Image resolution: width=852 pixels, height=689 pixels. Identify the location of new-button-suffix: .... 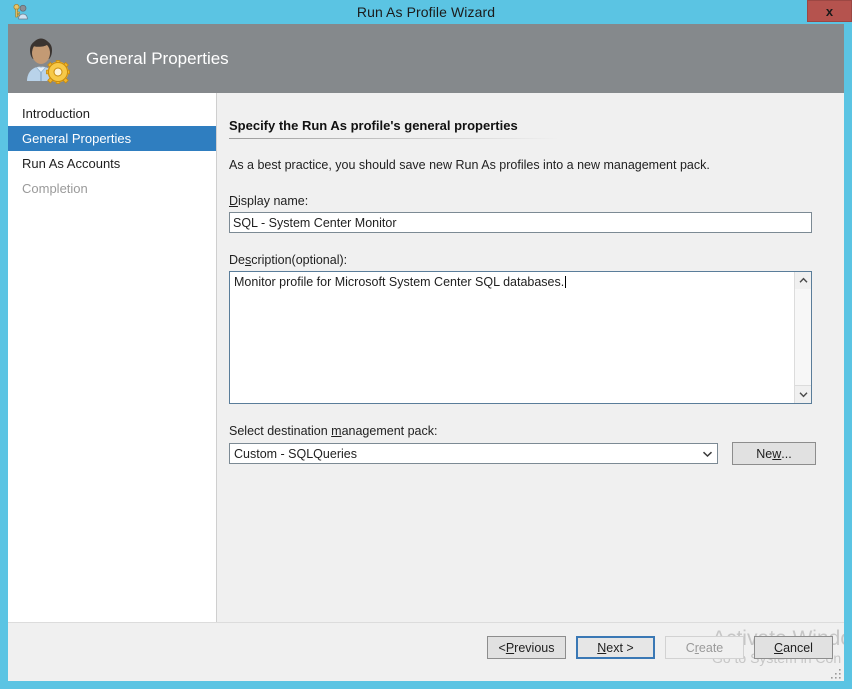
(786, 453).